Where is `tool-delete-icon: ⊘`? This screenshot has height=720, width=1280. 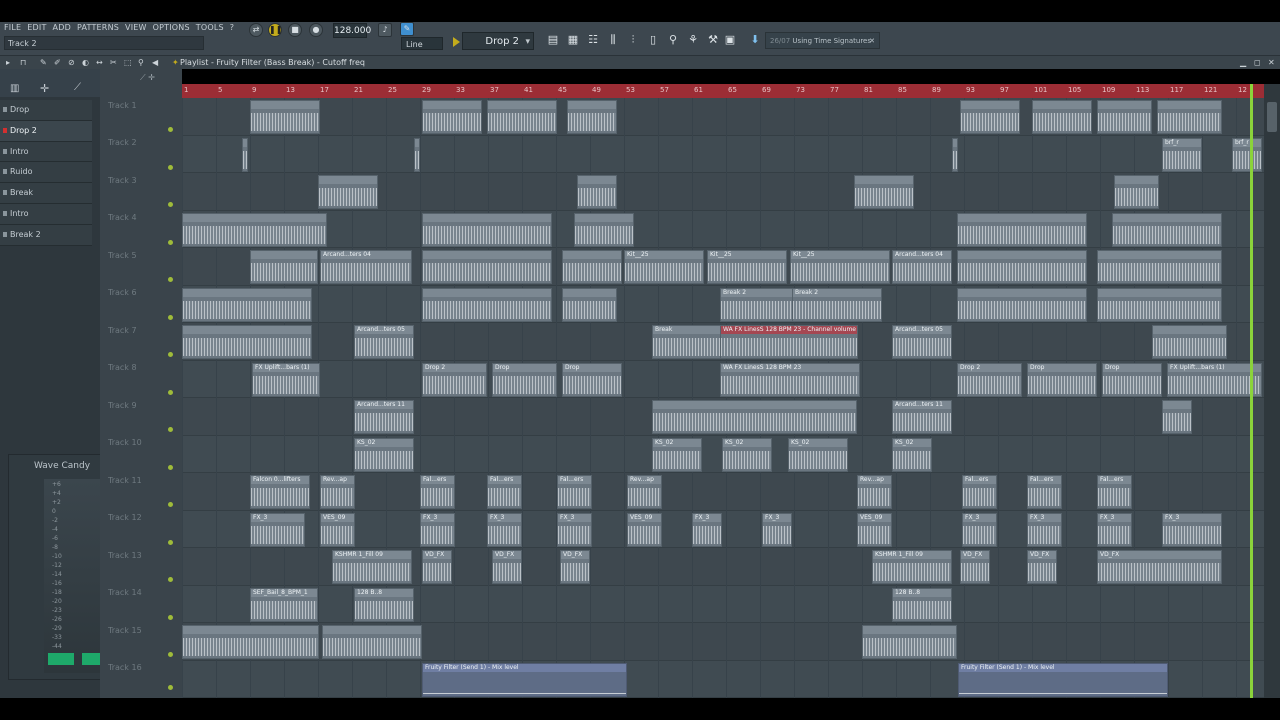 tool-delete-icon: ⊘ is located at coordinates (71, 62).